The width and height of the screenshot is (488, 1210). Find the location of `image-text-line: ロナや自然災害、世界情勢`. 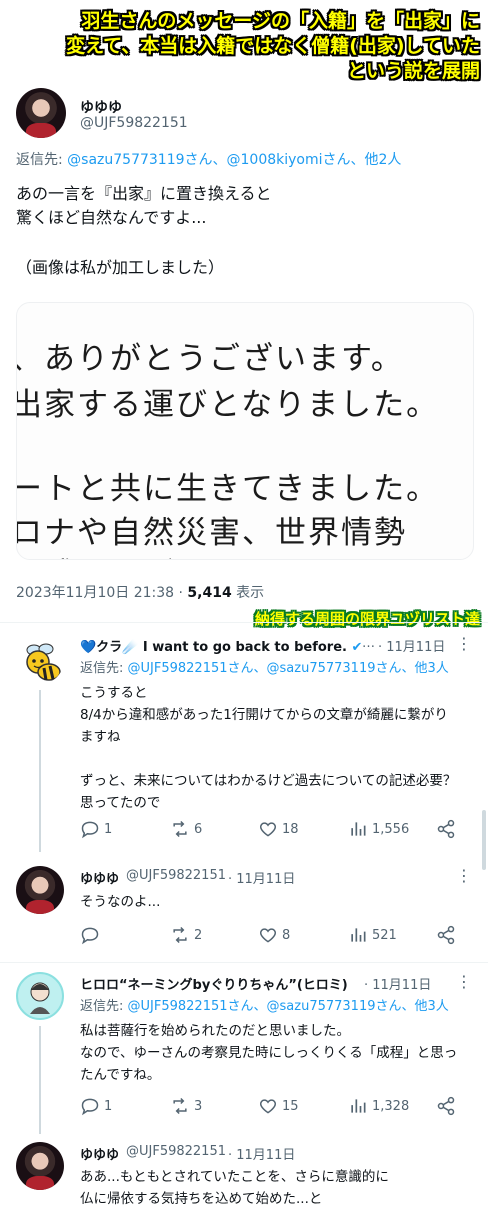

image-text-line: ロナや自然災害、世界情勢 is located at coordinates (211, 533).